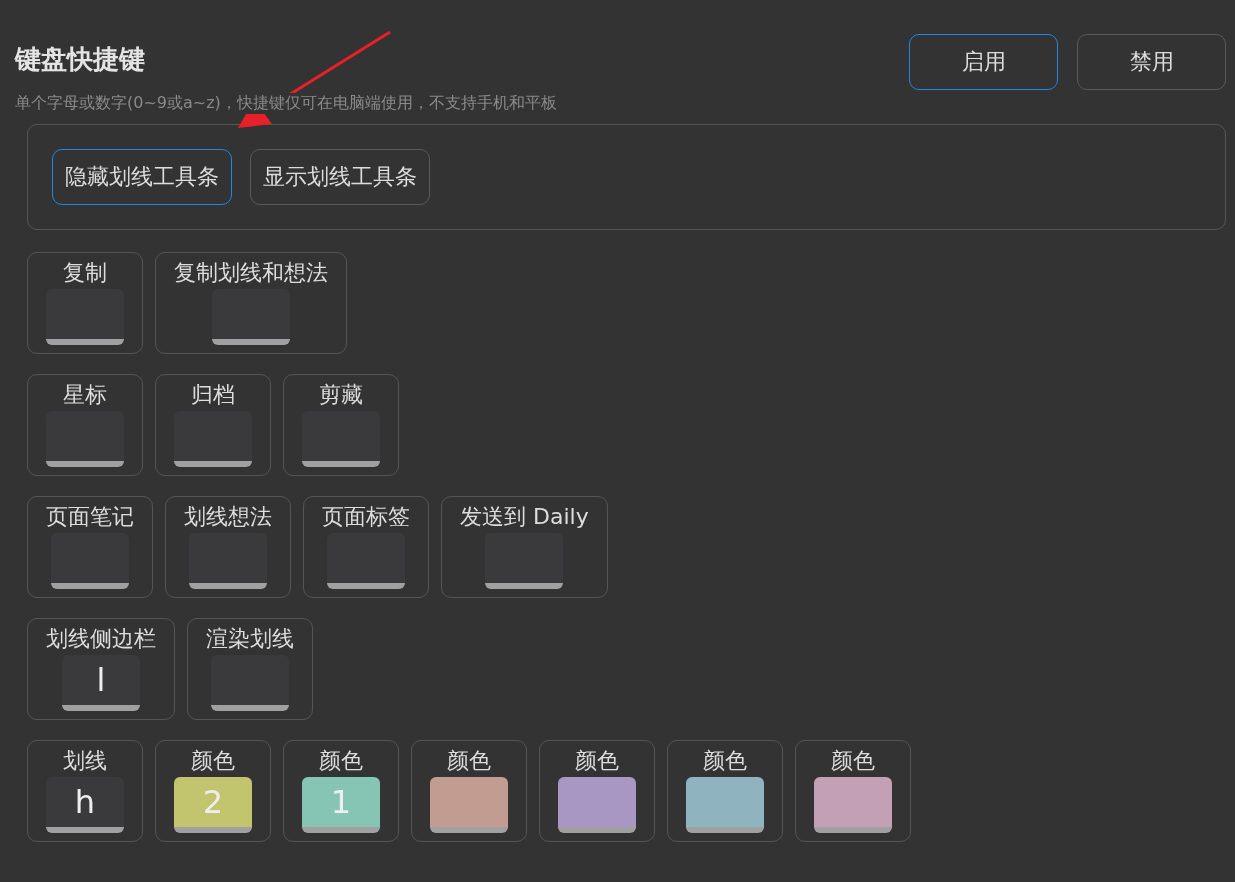 The width and height of the screenshot is (1235, 882). Describe the element at coordinates (101, 639) in the screenshot. I see `shortcut-label: 划线侧边栏` at that location.